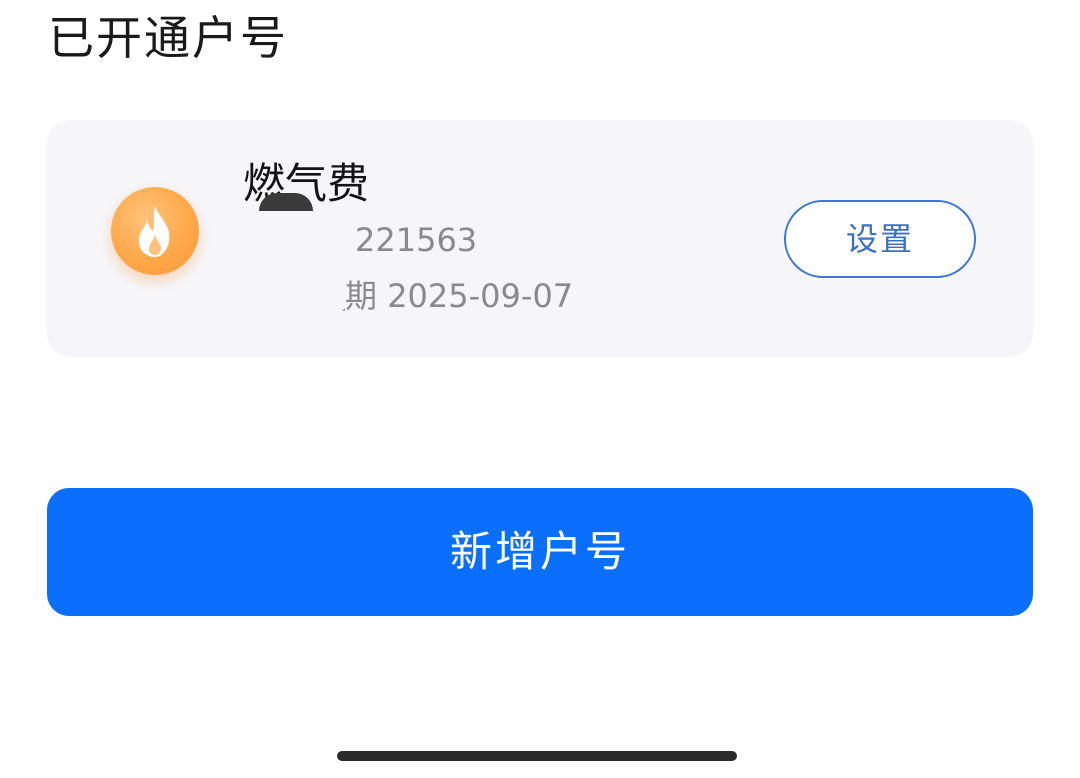 This screenshot has width=1080, height=778. I want to click on redaction-mark, so click(286, 202).